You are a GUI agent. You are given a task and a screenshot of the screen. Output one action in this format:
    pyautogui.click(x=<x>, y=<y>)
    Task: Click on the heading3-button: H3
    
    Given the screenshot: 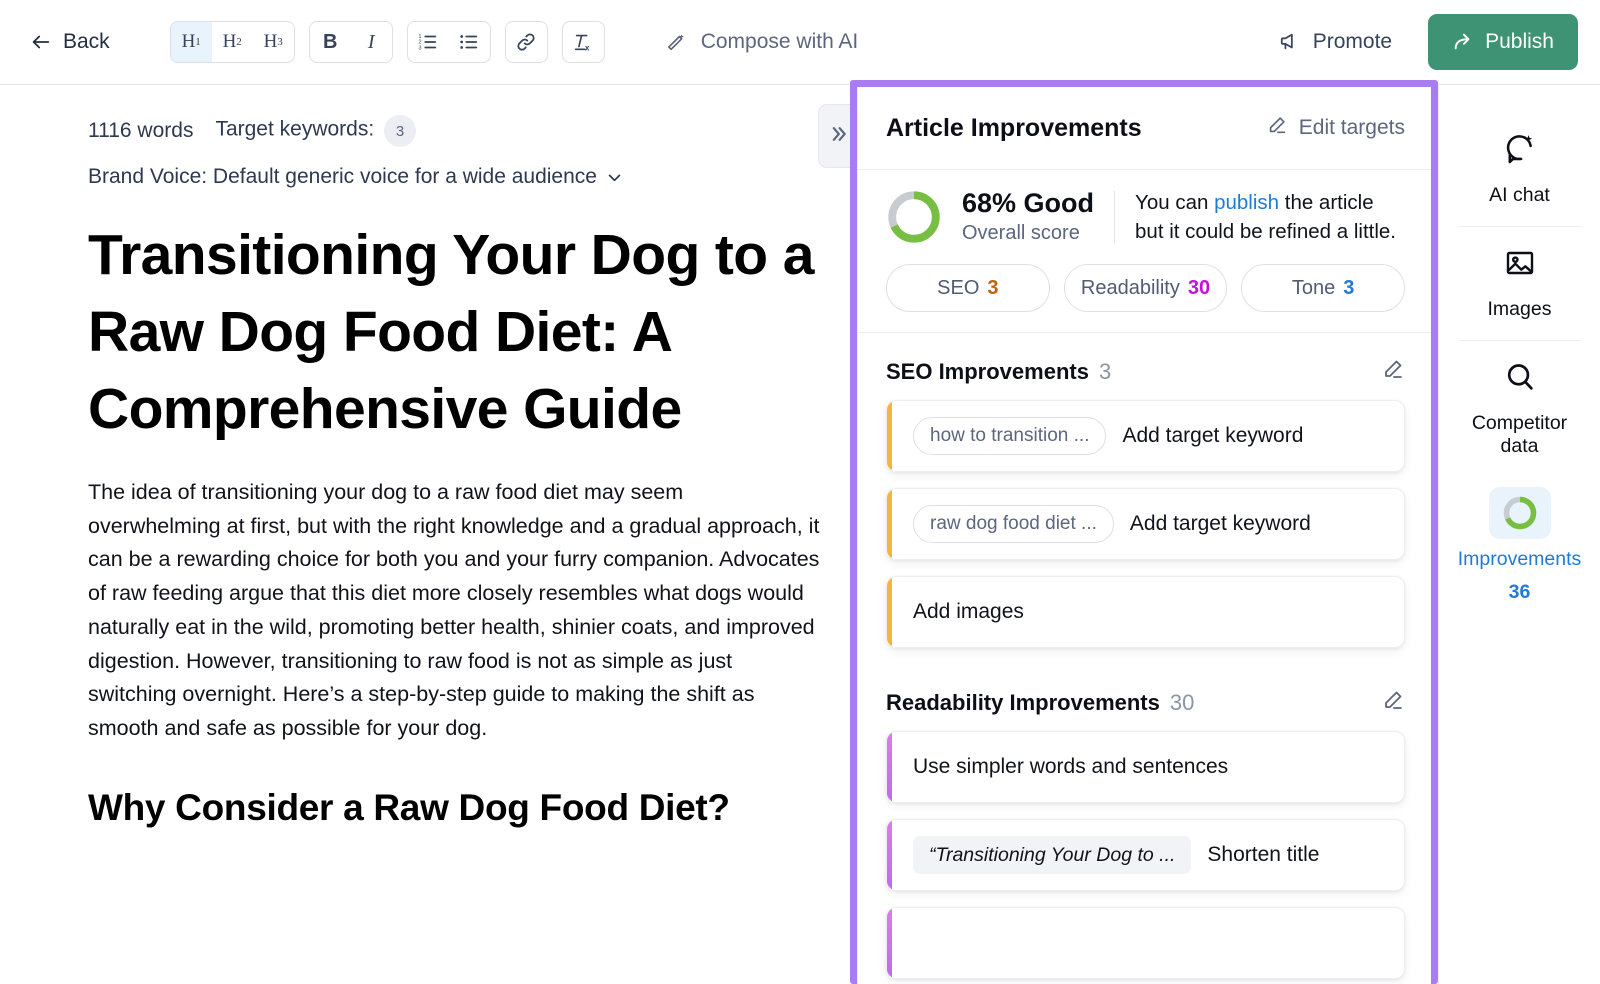 What is the action you would take?
    pyautogui.click(x=273, y=42)
    